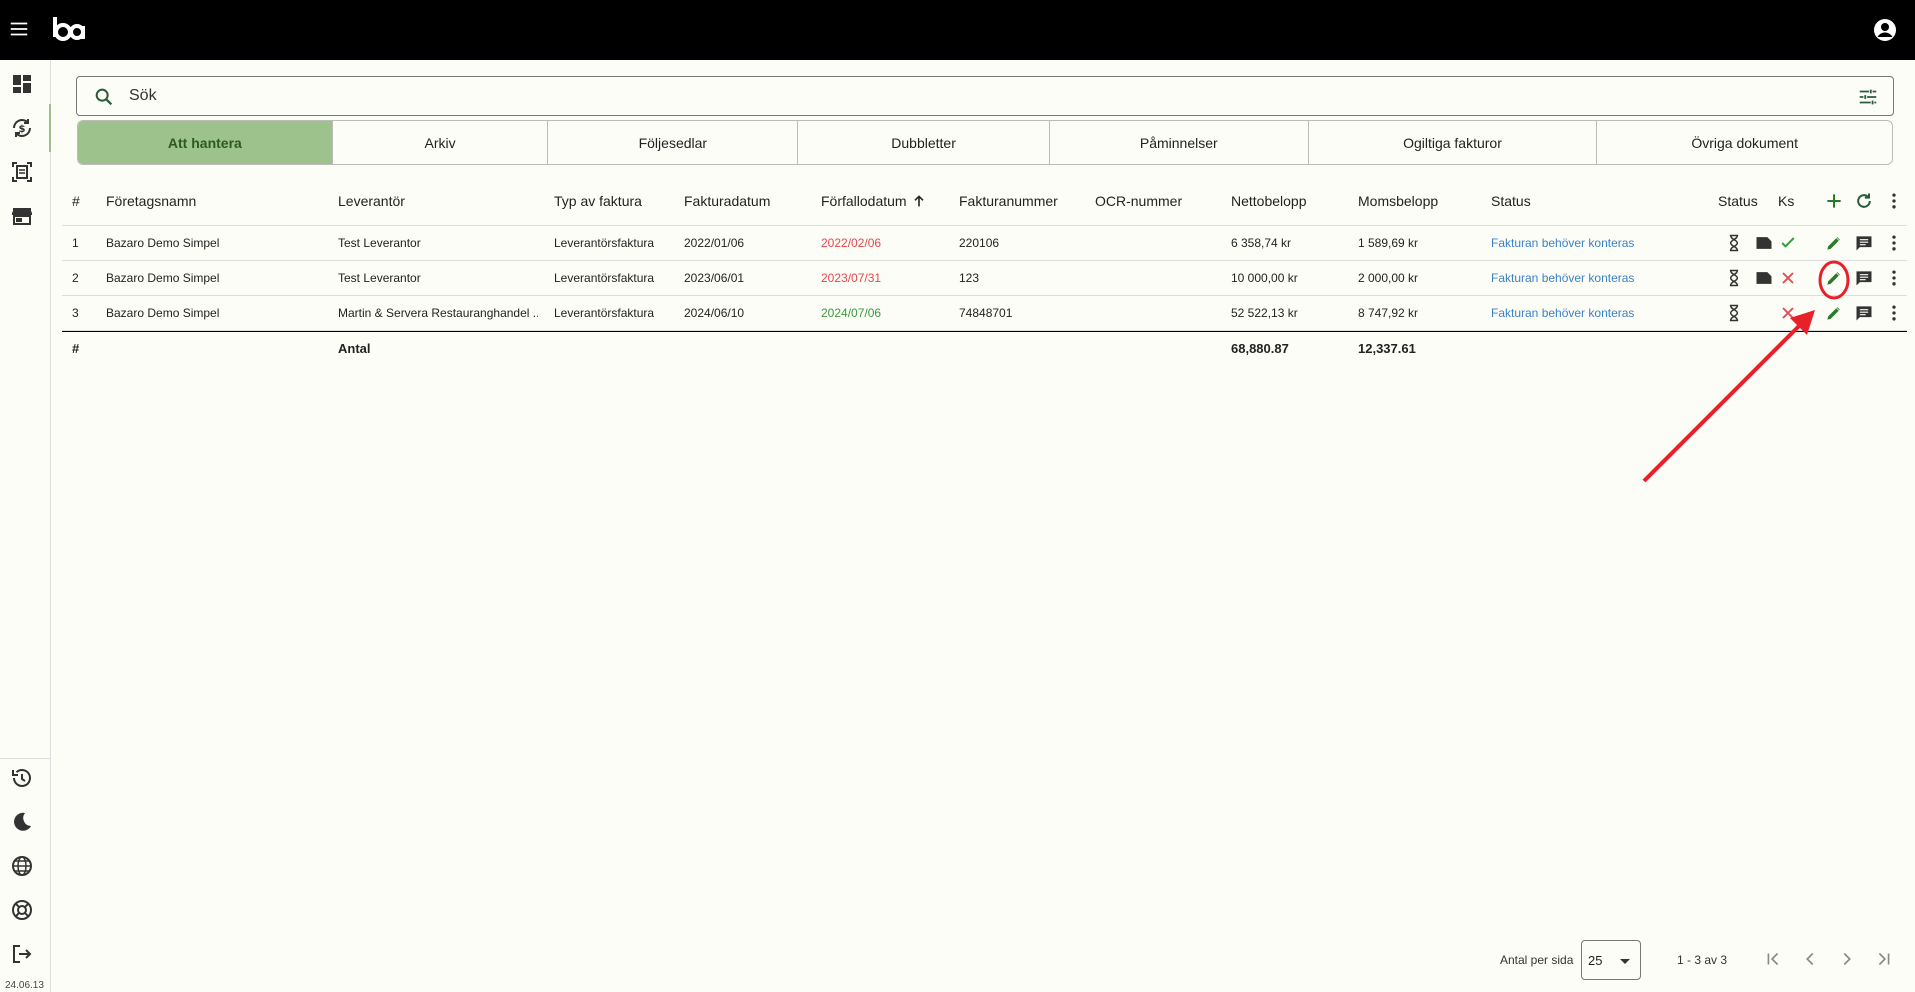 This screenshot has height=992, width=1915. I want to click on cell-invoice-number: 123, so click(969, 278).